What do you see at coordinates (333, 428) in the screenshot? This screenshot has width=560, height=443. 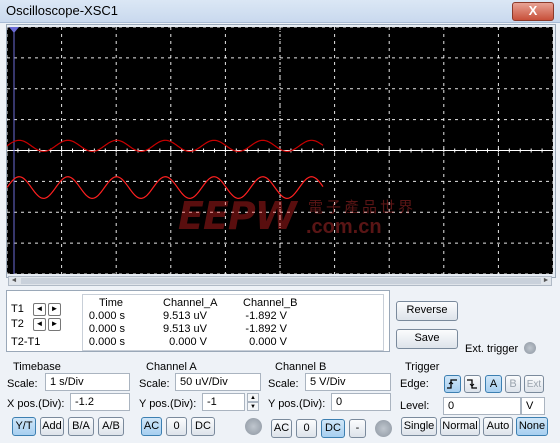 I see `channel-b-dc-button: DC` at bounding box center [333, 428].